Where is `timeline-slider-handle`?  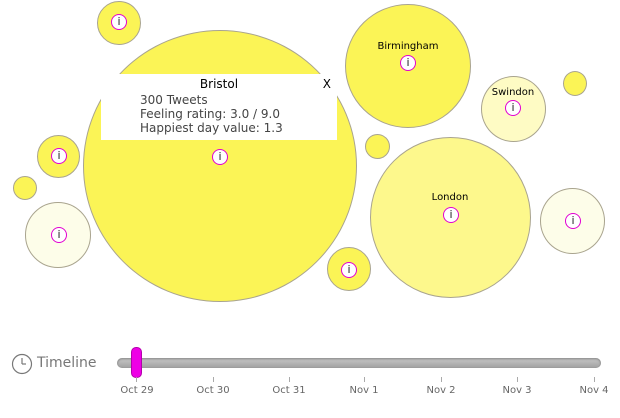
timeline-slider-handle is located at coordinates (136, 362).